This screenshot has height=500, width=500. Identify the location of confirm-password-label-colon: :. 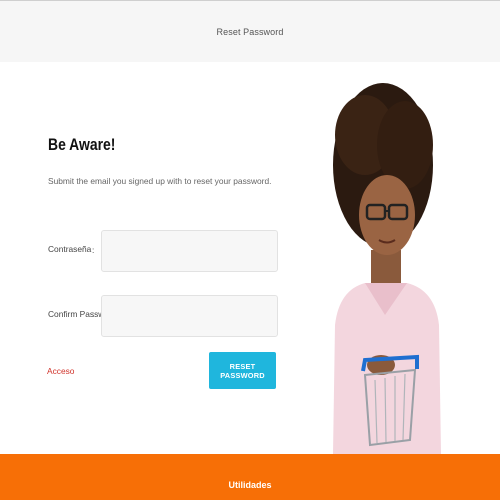
(93, 314).